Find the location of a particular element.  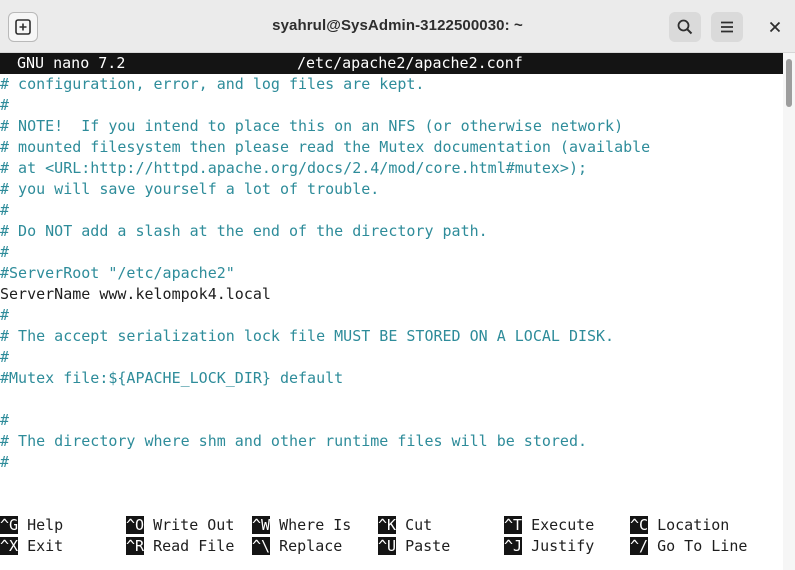

editor-line: #ServerRoot "/etc/apache2" is located at coordinates (117, 273).